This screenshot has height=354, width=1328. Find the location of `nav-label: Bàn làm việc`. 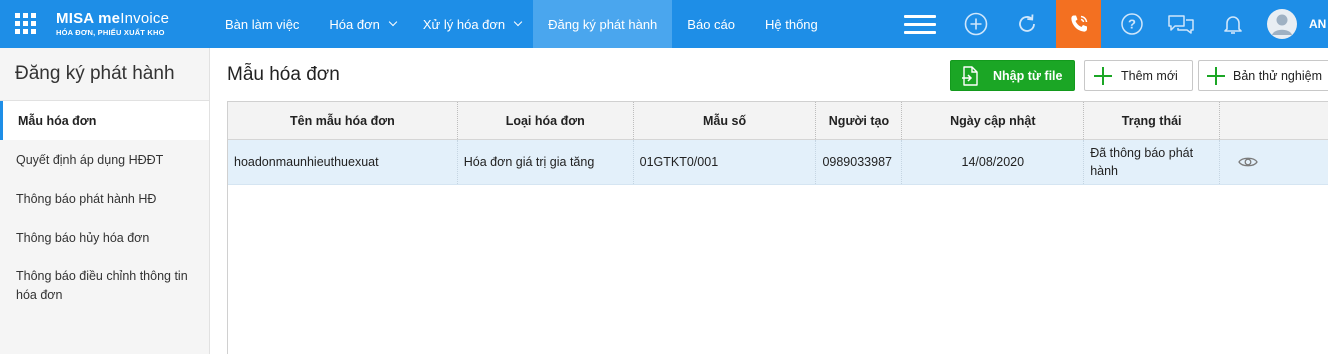

nav-label: Bàn làm việc is located at coordinates (262, 24).